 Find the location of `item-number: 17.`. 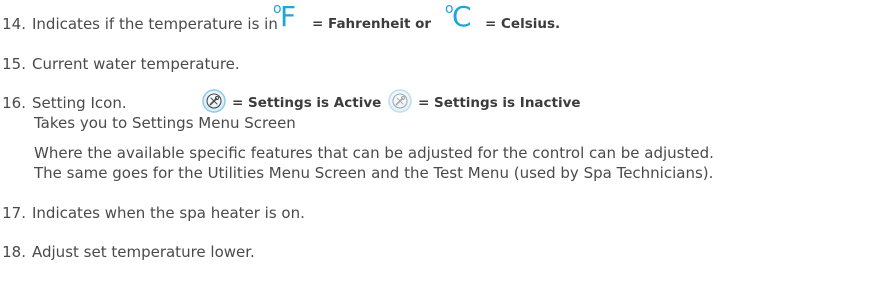

item-number: 17. is located at coordinates (14, 213).